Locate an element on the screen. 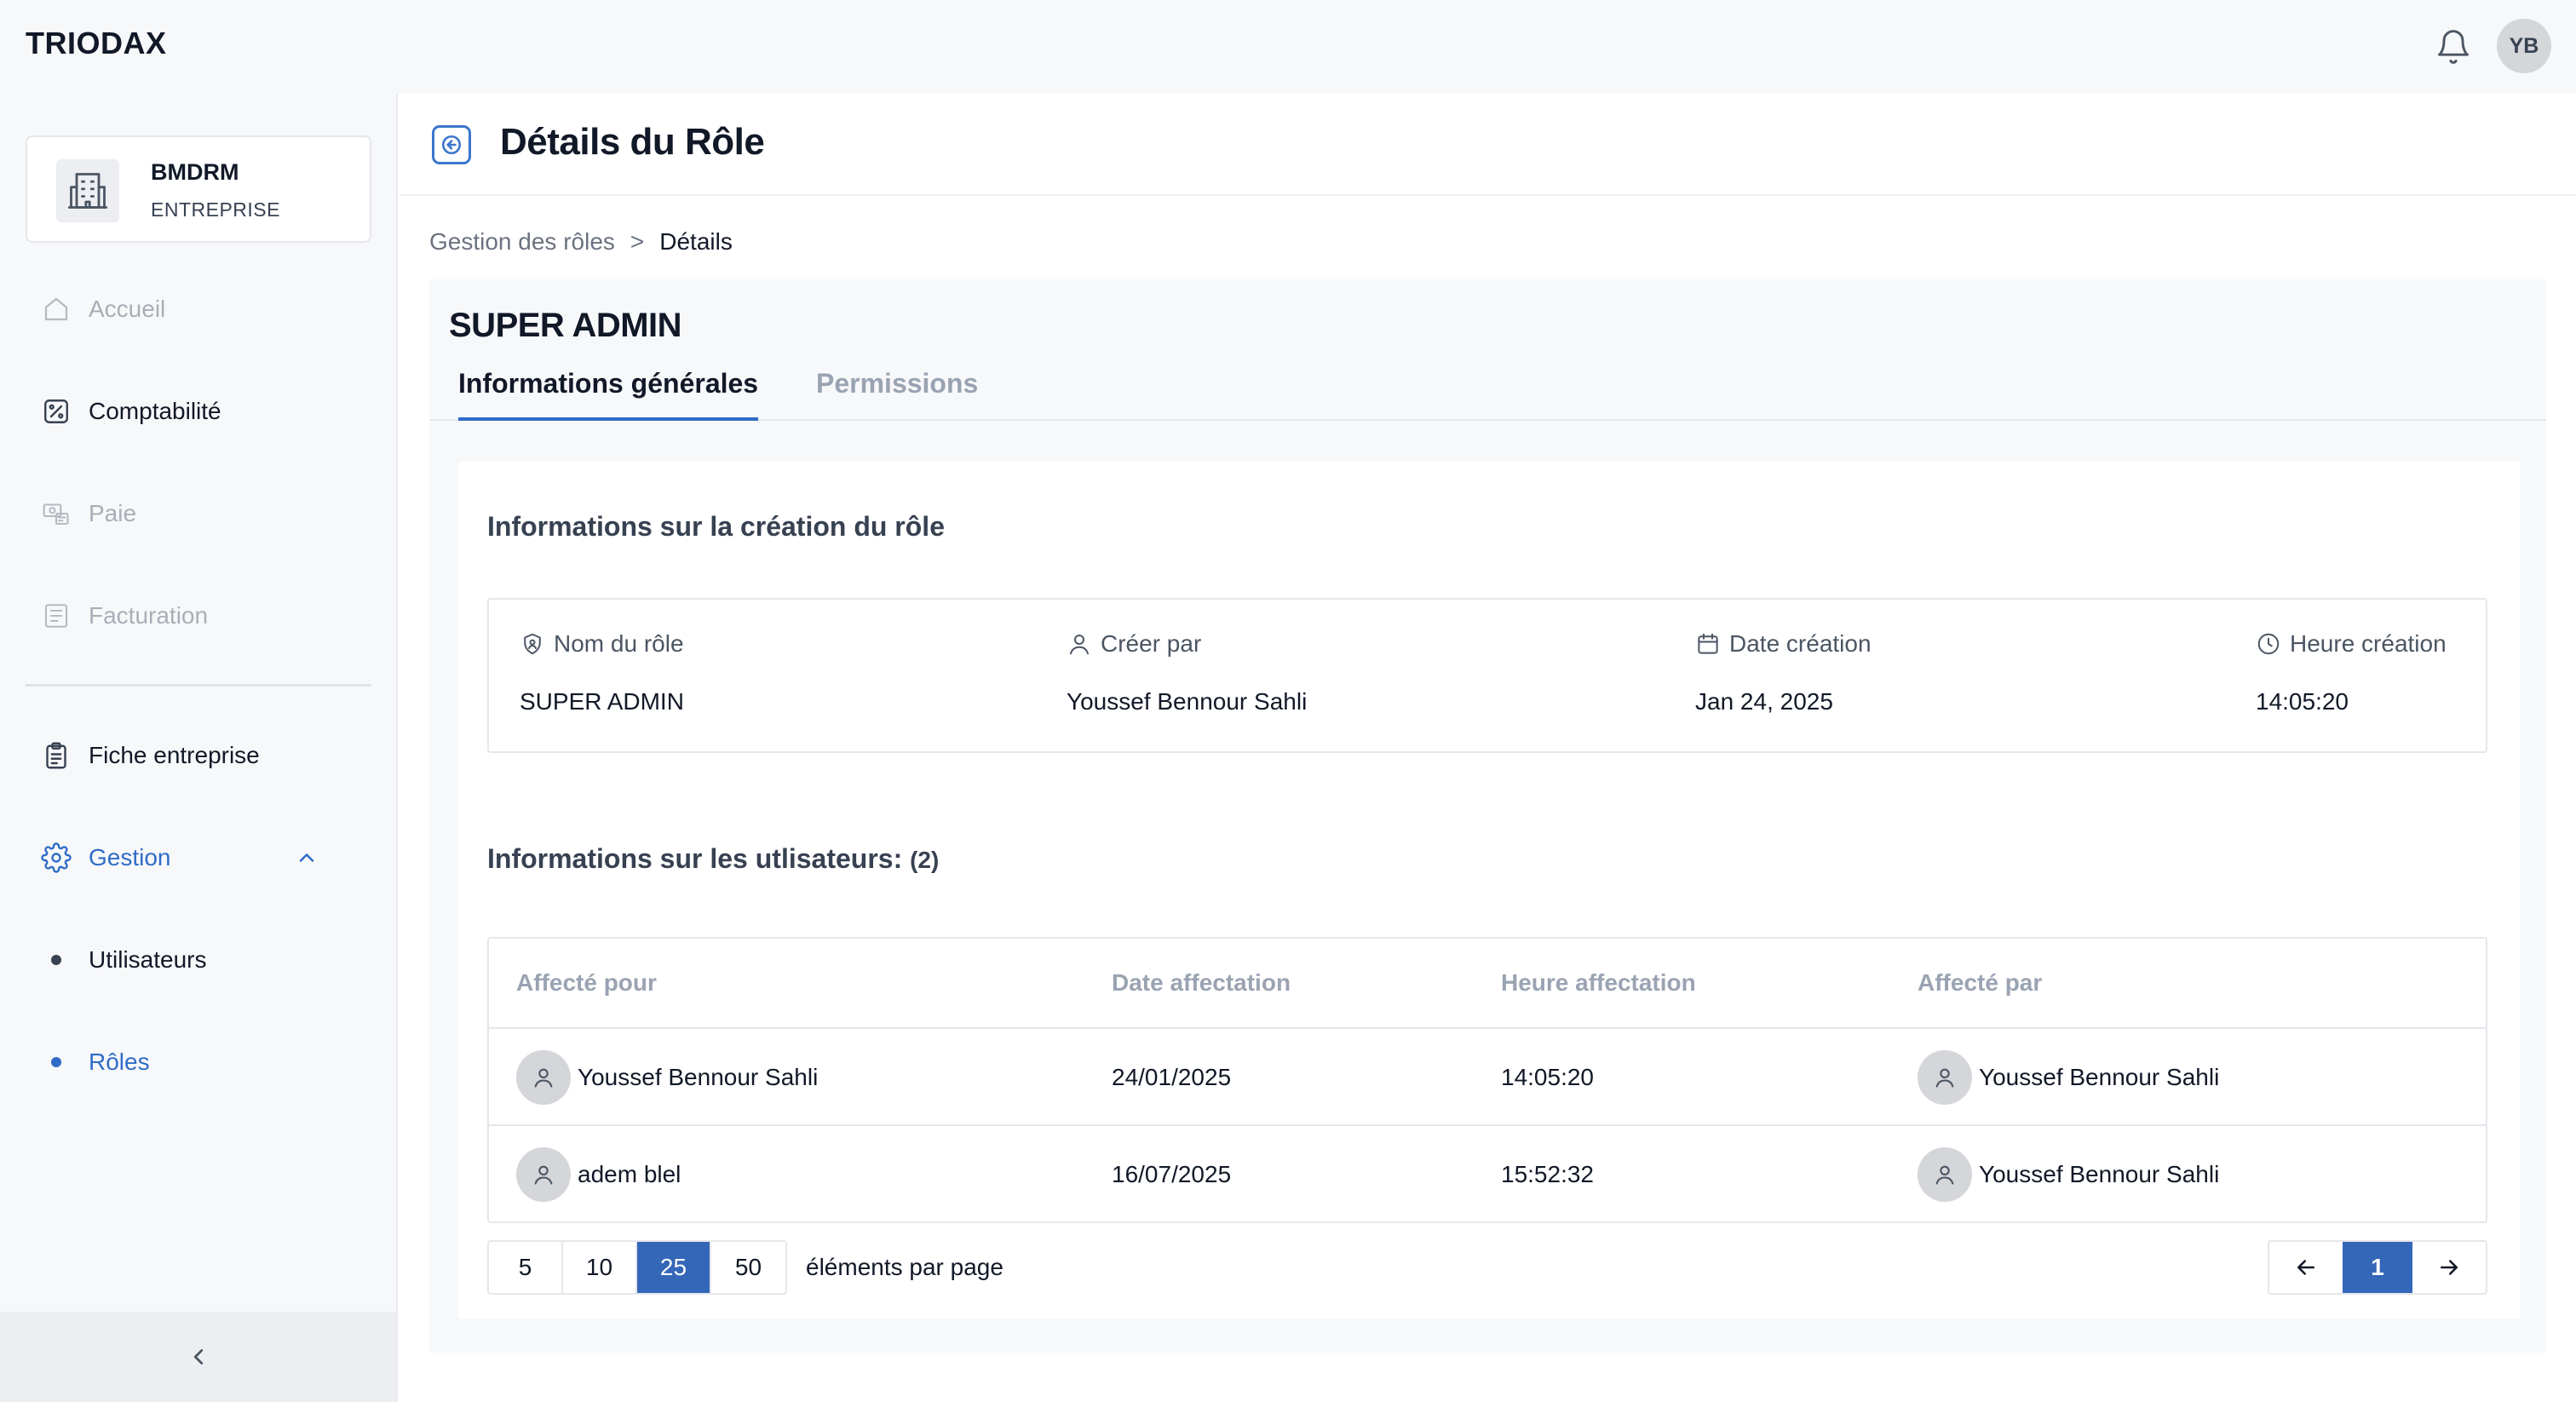 This screenshot has width=2576, height=1402. field-value: Youssef Bennour Sahli is located at coordinates (1188, 701).